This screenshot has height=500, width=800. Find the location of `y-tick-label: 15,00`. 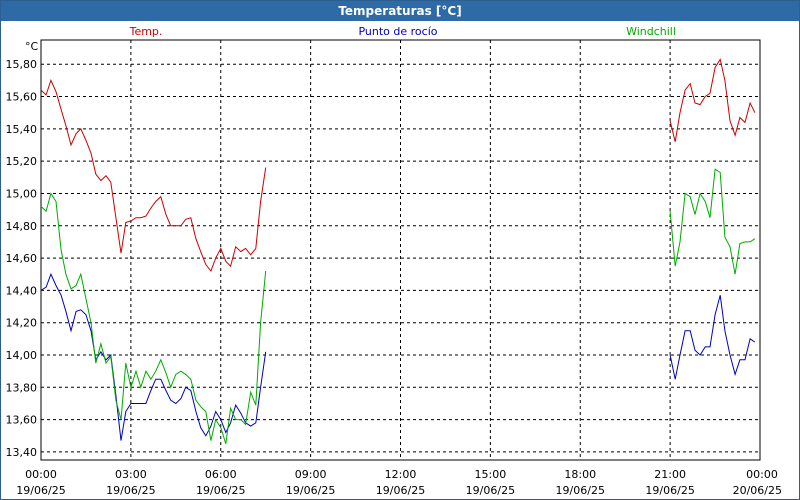

y-tick-label: 15,00 is located at coordinates (22, 193).